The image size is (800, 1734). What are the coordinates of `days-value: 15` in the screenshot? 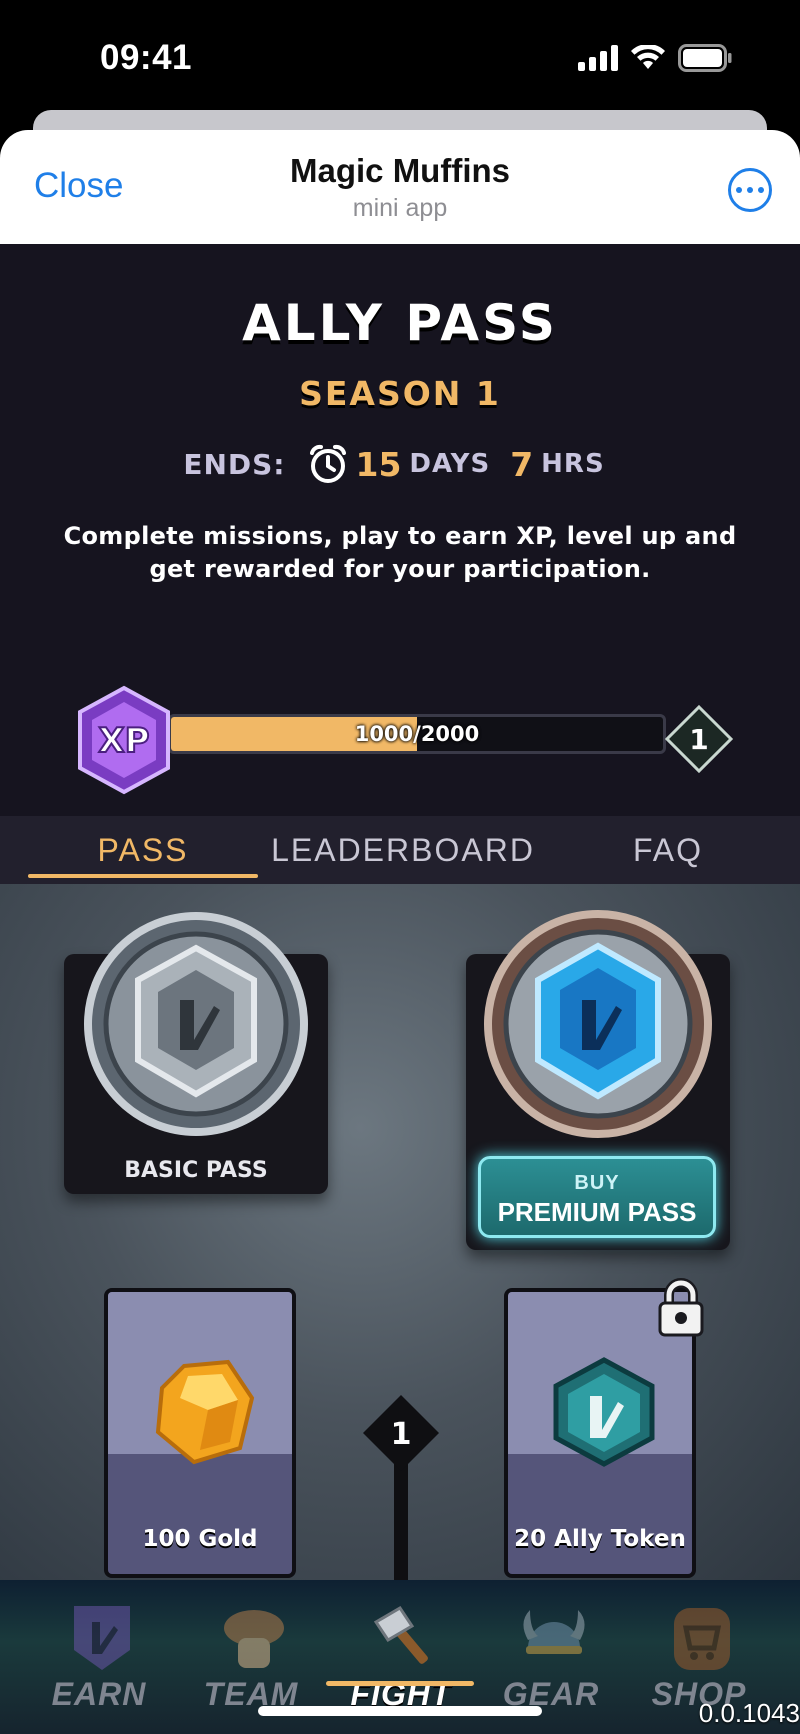 It's located at (378, 464).